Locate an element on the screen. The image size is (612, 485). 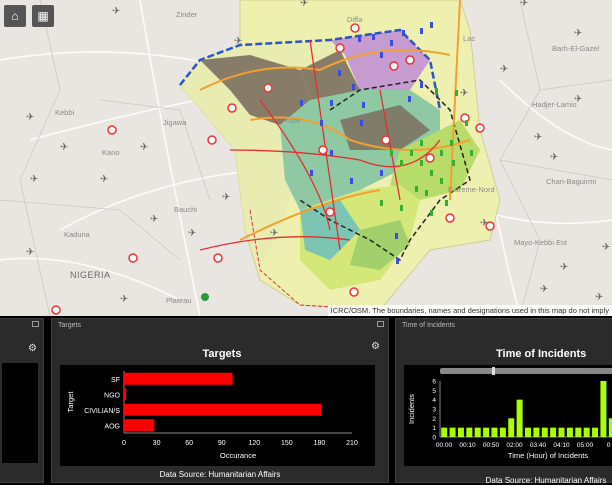
basemap-icon: ⌂ is located at coordinates (15, 16).